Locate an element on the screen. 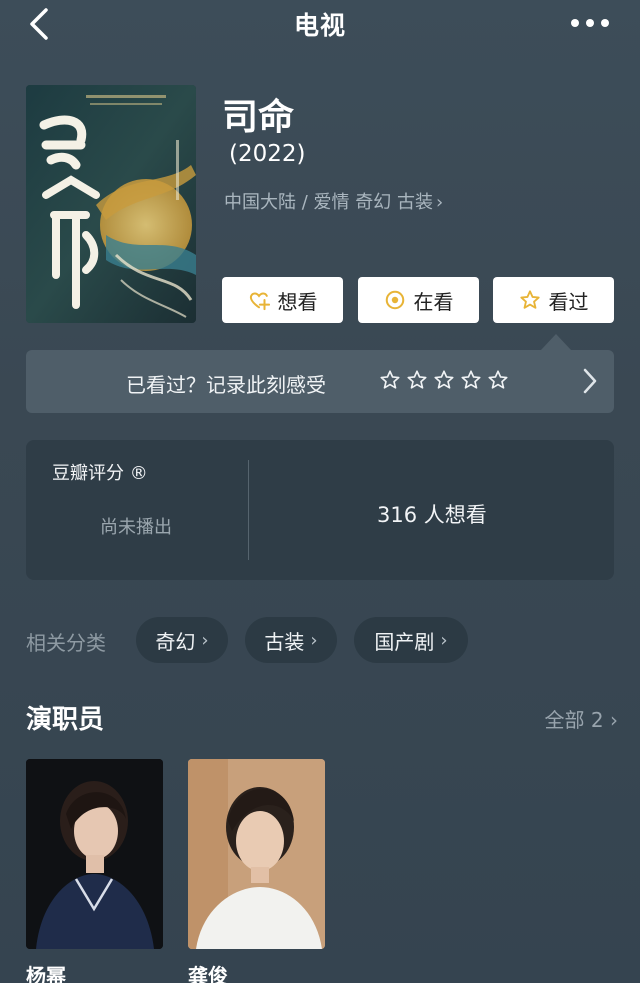 The image size is (640, 983). category-chip: 古装 › is located at coordinates (291, 640).